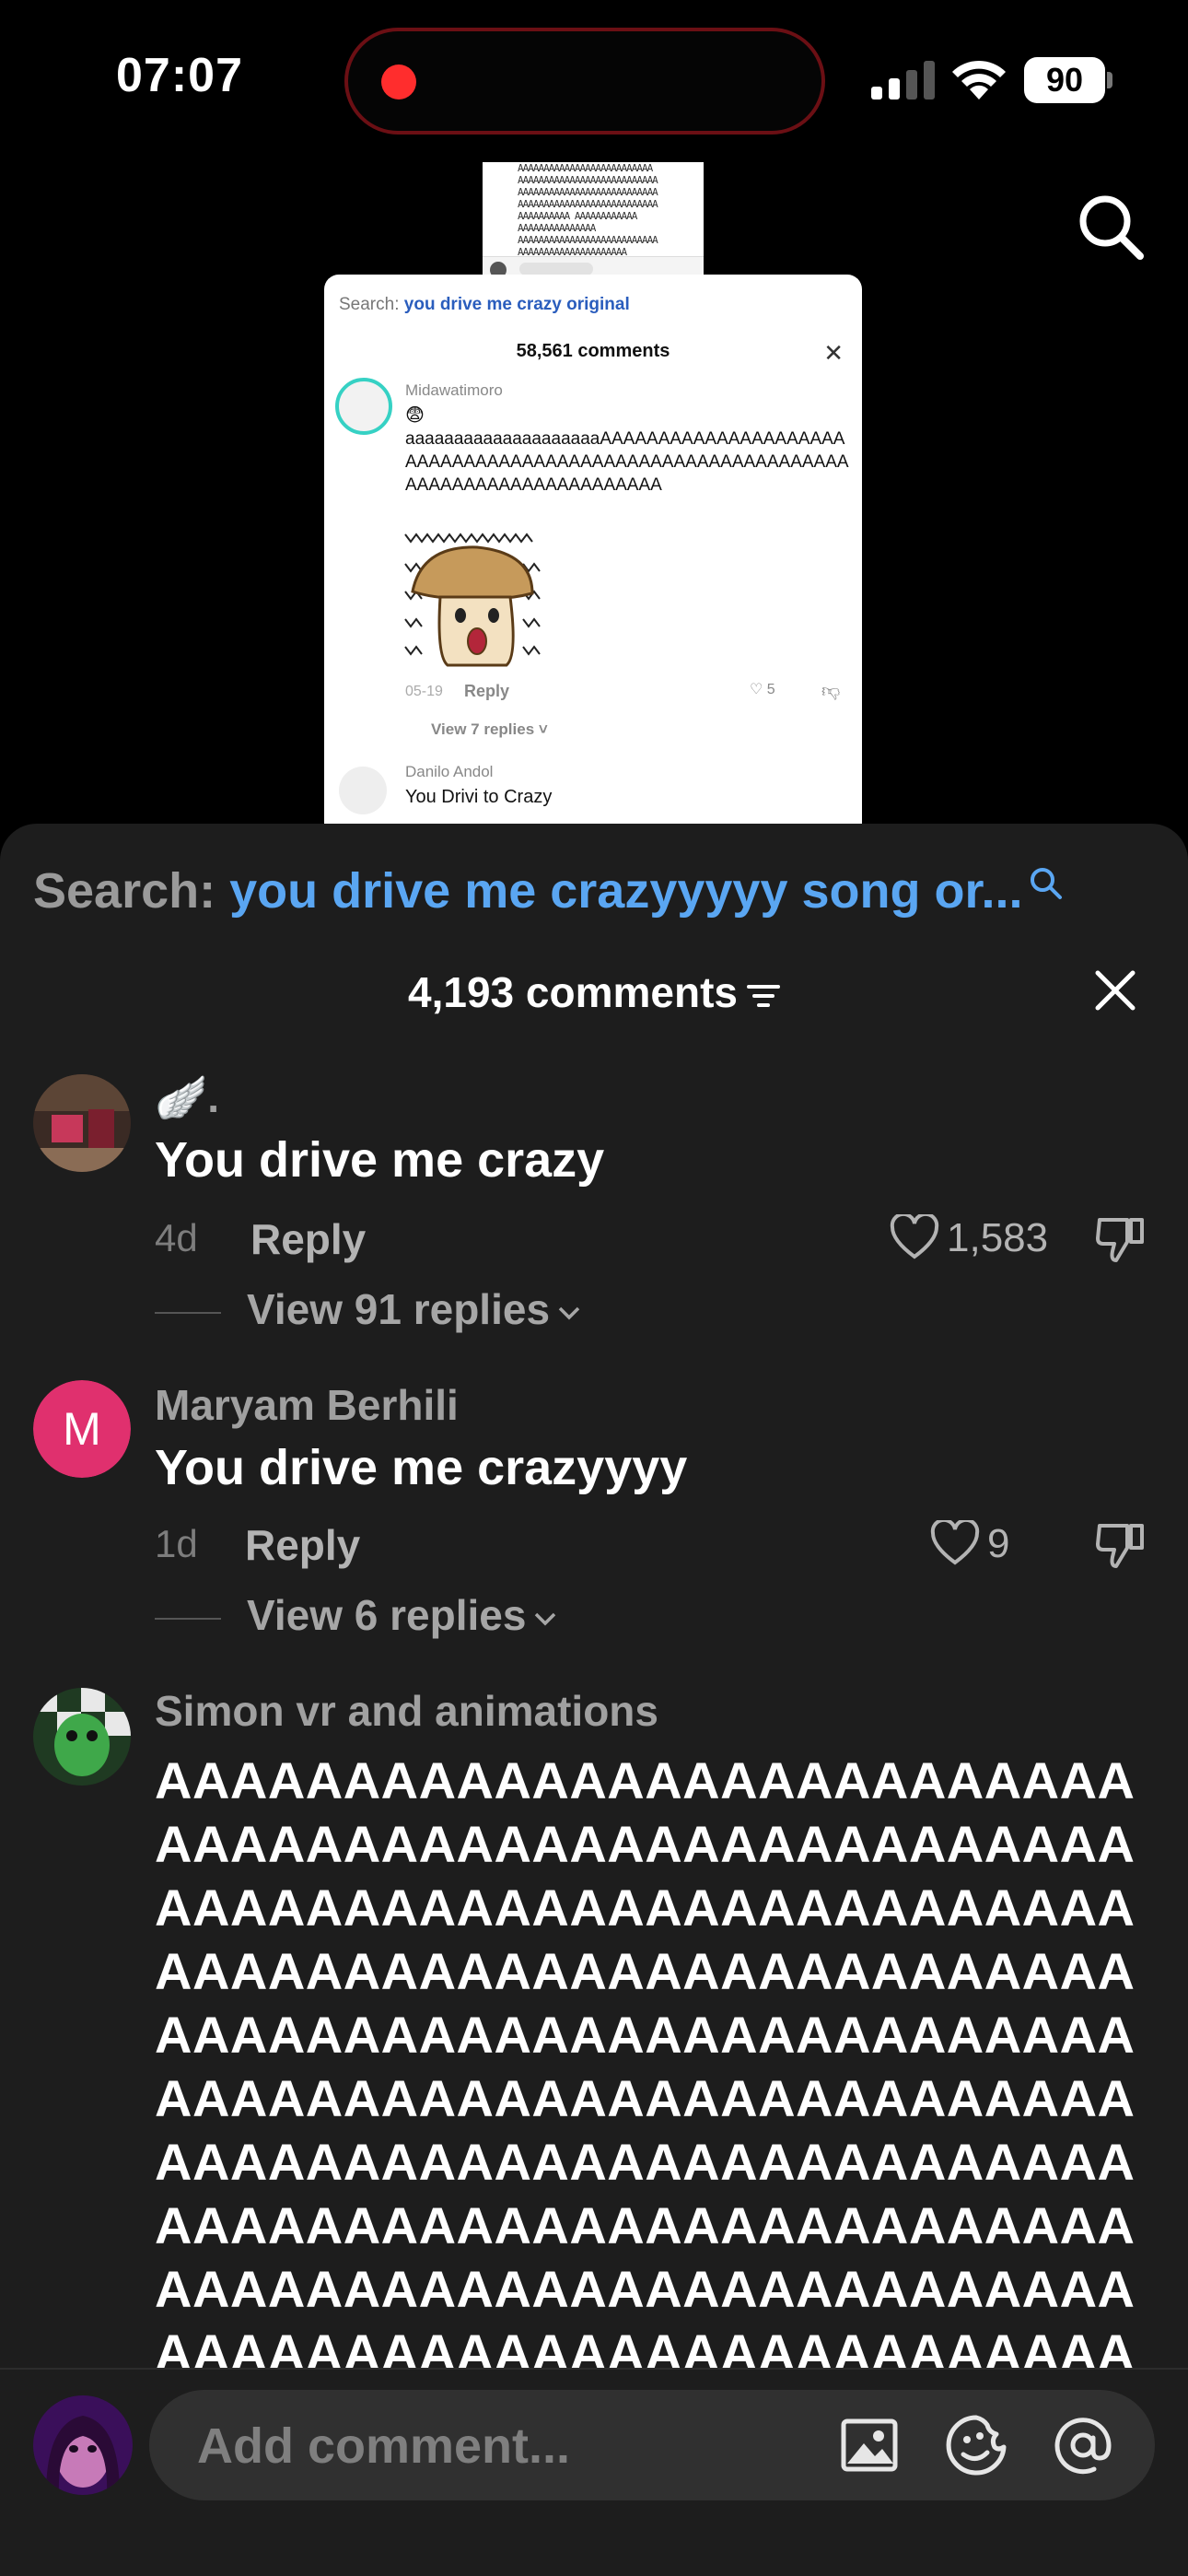 Image resolution: width=1188 pixels, height=2576 pixels. I want to click on svg-text: M, so click(82, 1429).